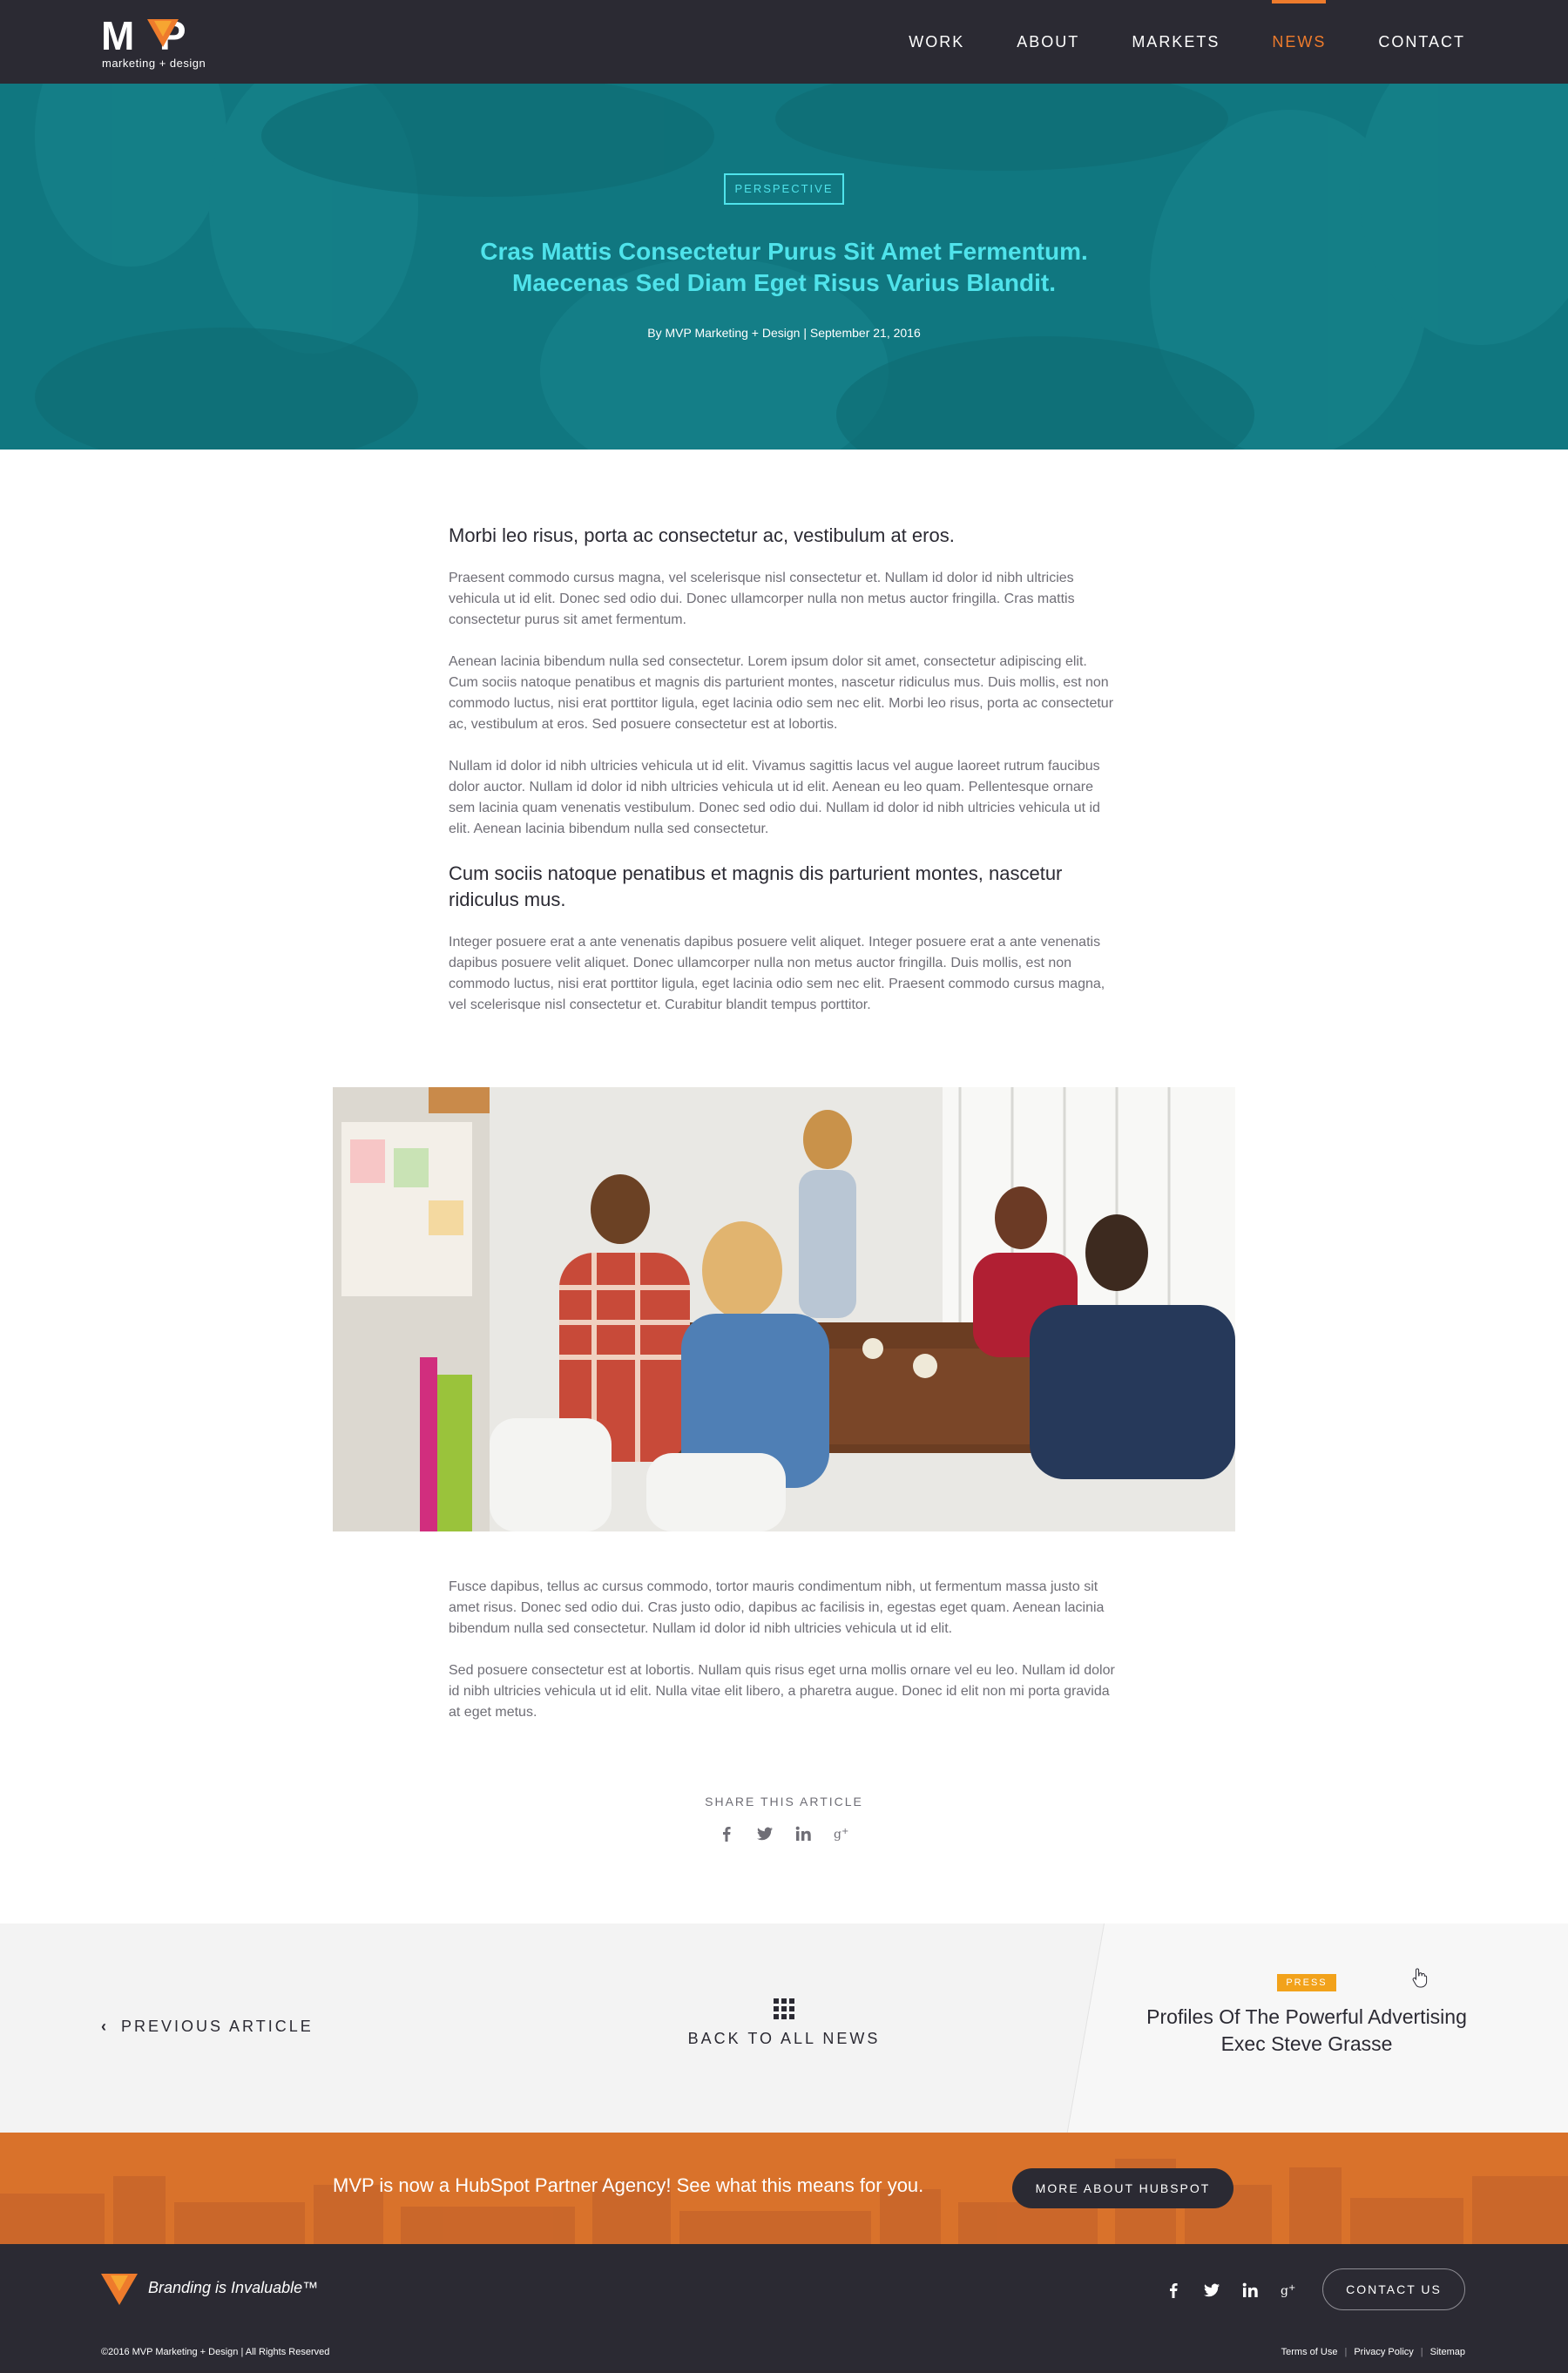 This screenshot has width=1568, height=2373. Describe the element at coordinates (784, 189) in the screenshot. I see `category-tag: PERSPECTIVE` at that location.